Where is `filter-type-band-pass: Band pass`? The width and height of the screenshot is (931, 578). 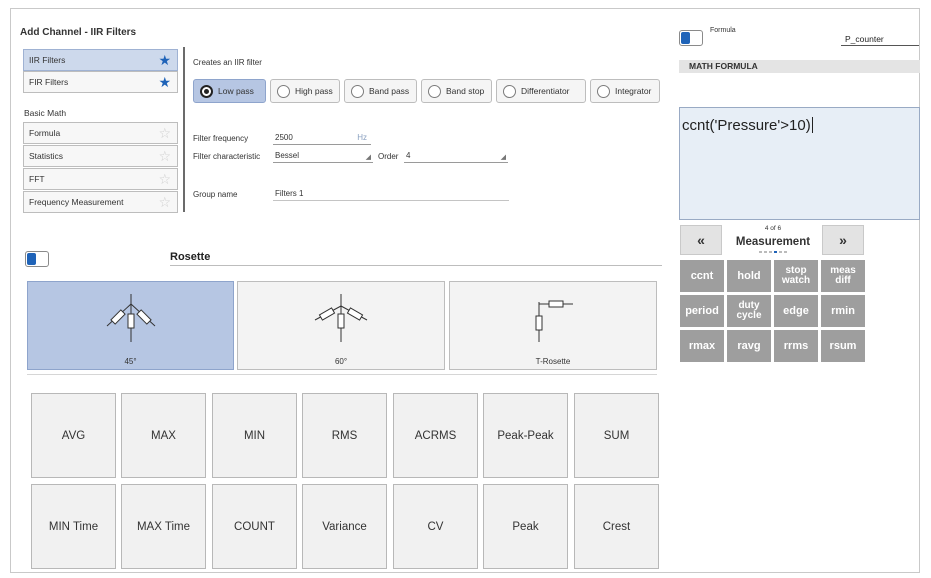 filter-type-band-pass: Band pass is located at coordinates (380, 91).